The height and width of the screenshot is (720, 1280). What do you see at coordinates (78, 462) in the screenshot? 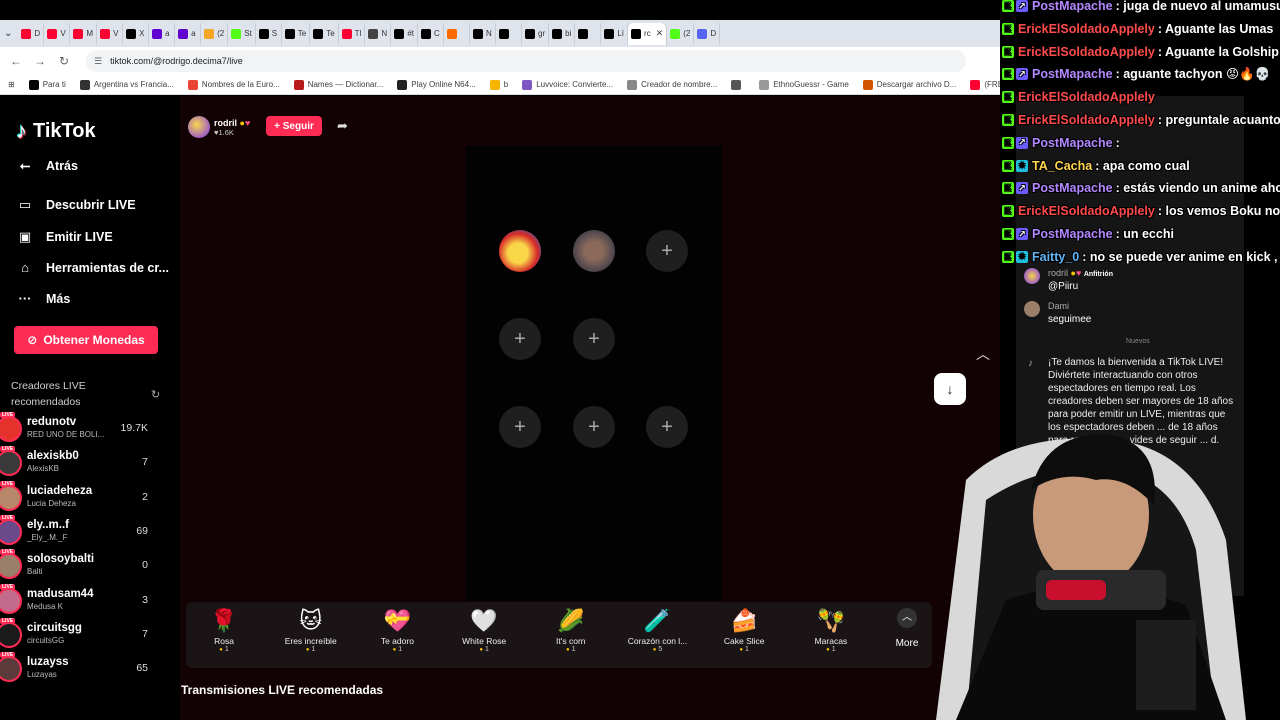
I see `creator-item: LIVE alexiskb0 AlexisKB 7` at bounding box center [78, 462].